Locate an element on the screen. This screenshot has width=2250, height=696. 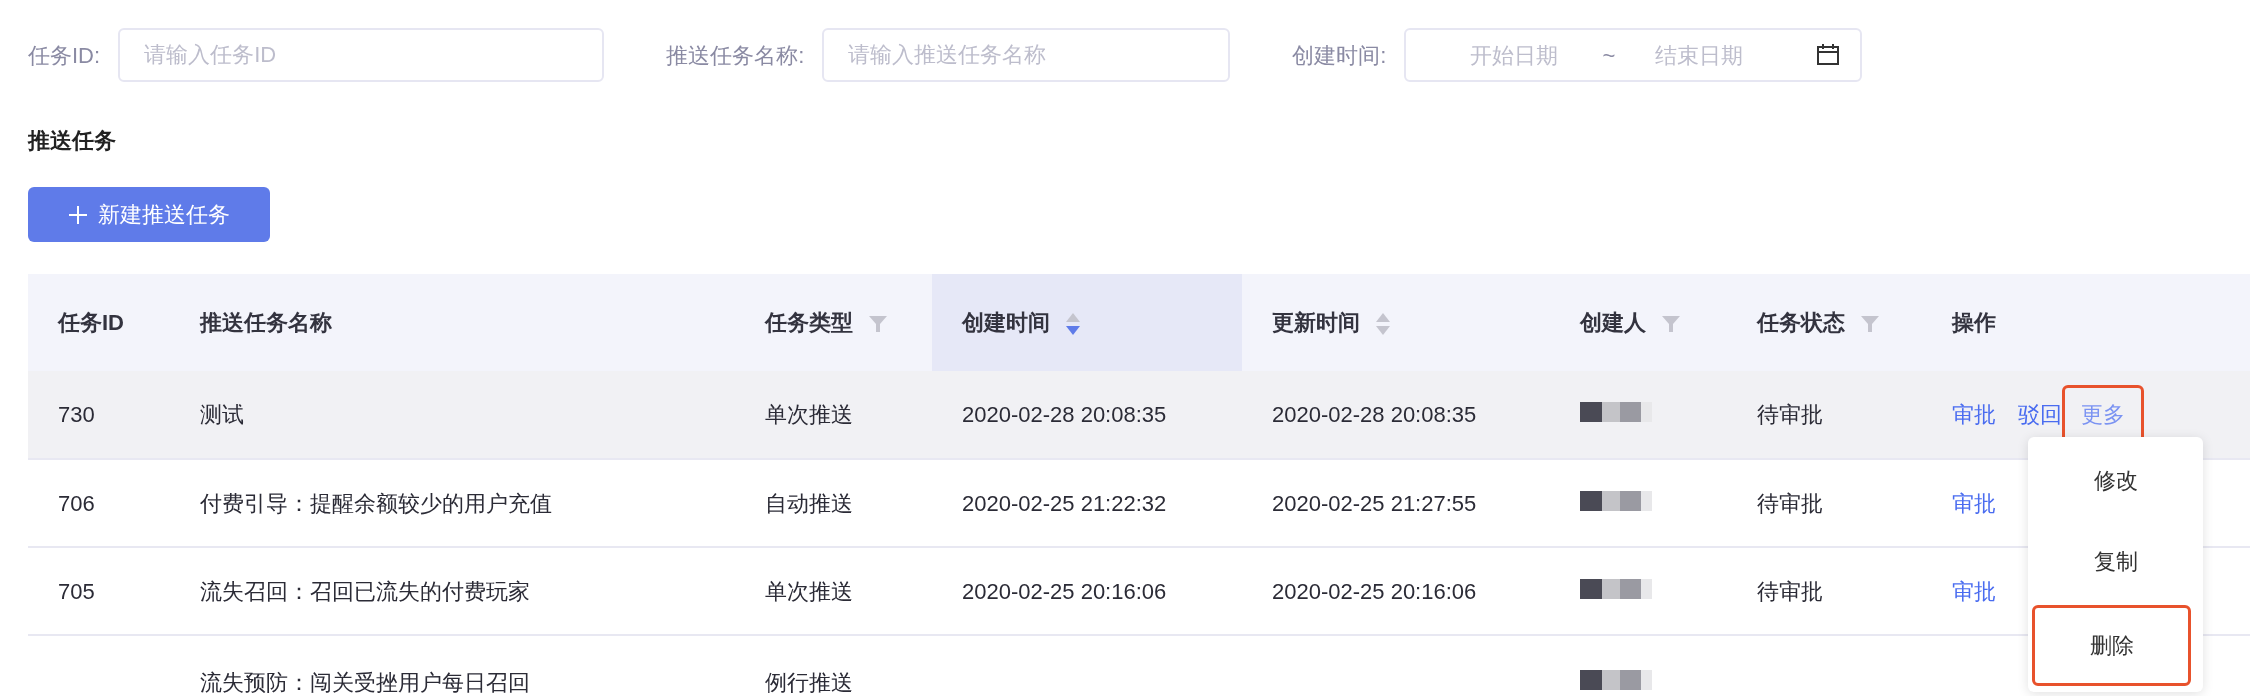
filter-label: 任务ID: is located at coordinates (64, 55).